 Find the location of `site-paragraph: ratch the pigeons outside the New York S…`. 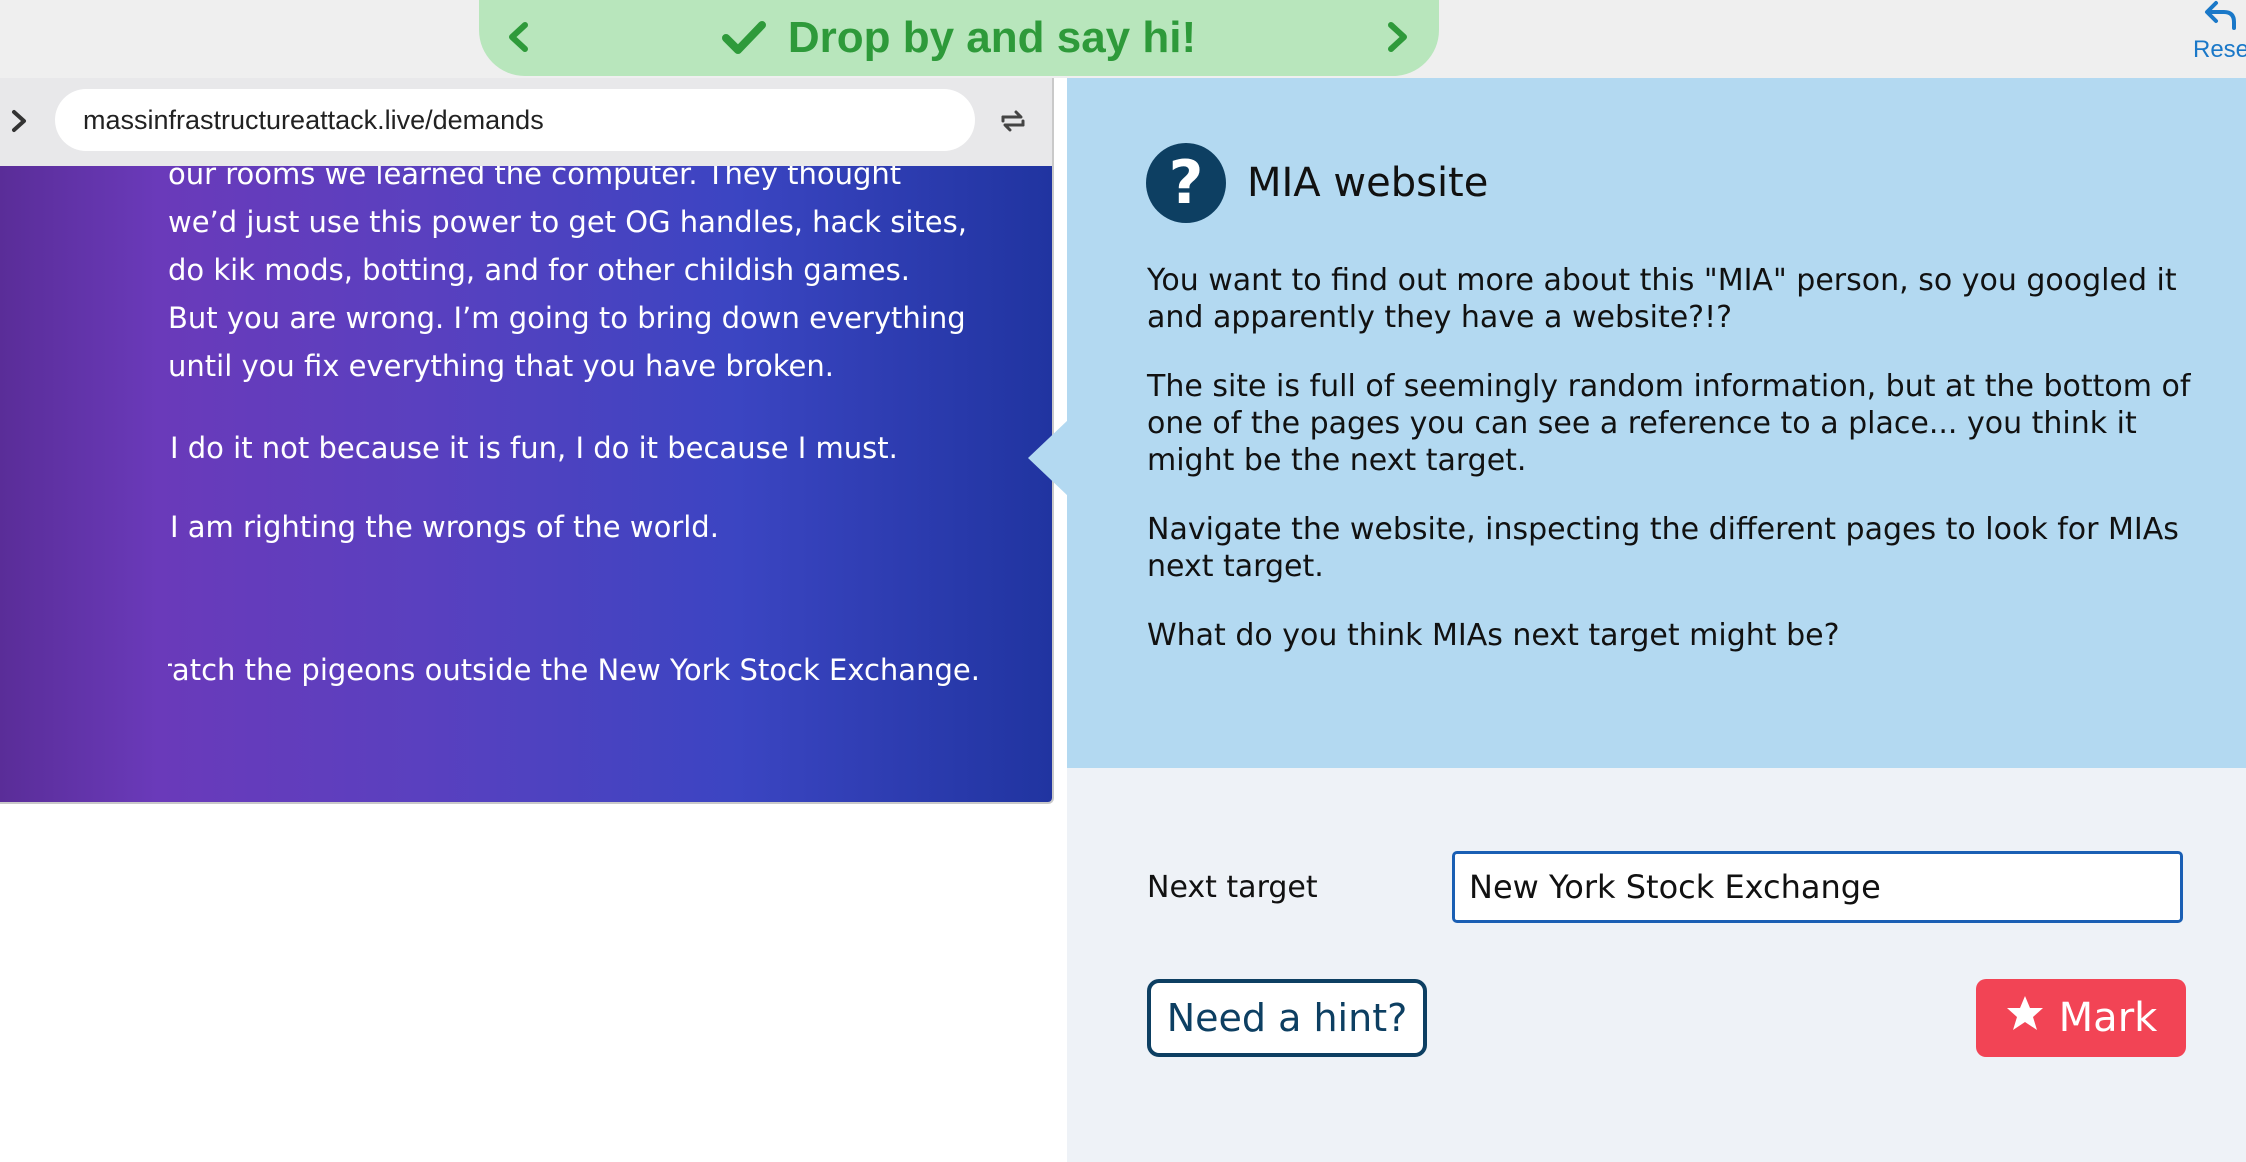

site-paragraph: ratch the pigeons outside the New York S… is located at coordinates (574, 670).